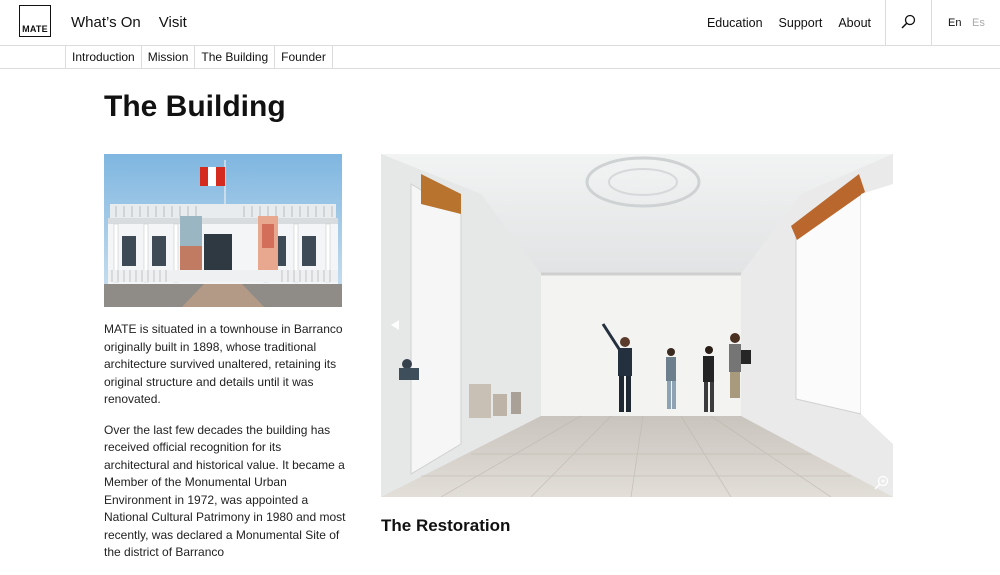  Describe the element at coordinates (173, 22) in the screenshot. I see `nav-visit: Visit` at that location.